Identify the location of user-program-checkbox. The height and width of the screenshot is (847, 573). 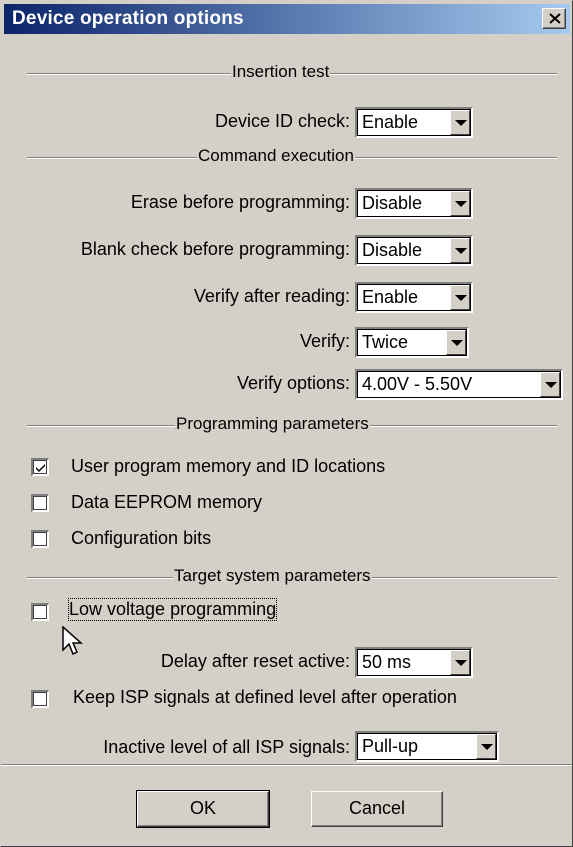
(40, 467).